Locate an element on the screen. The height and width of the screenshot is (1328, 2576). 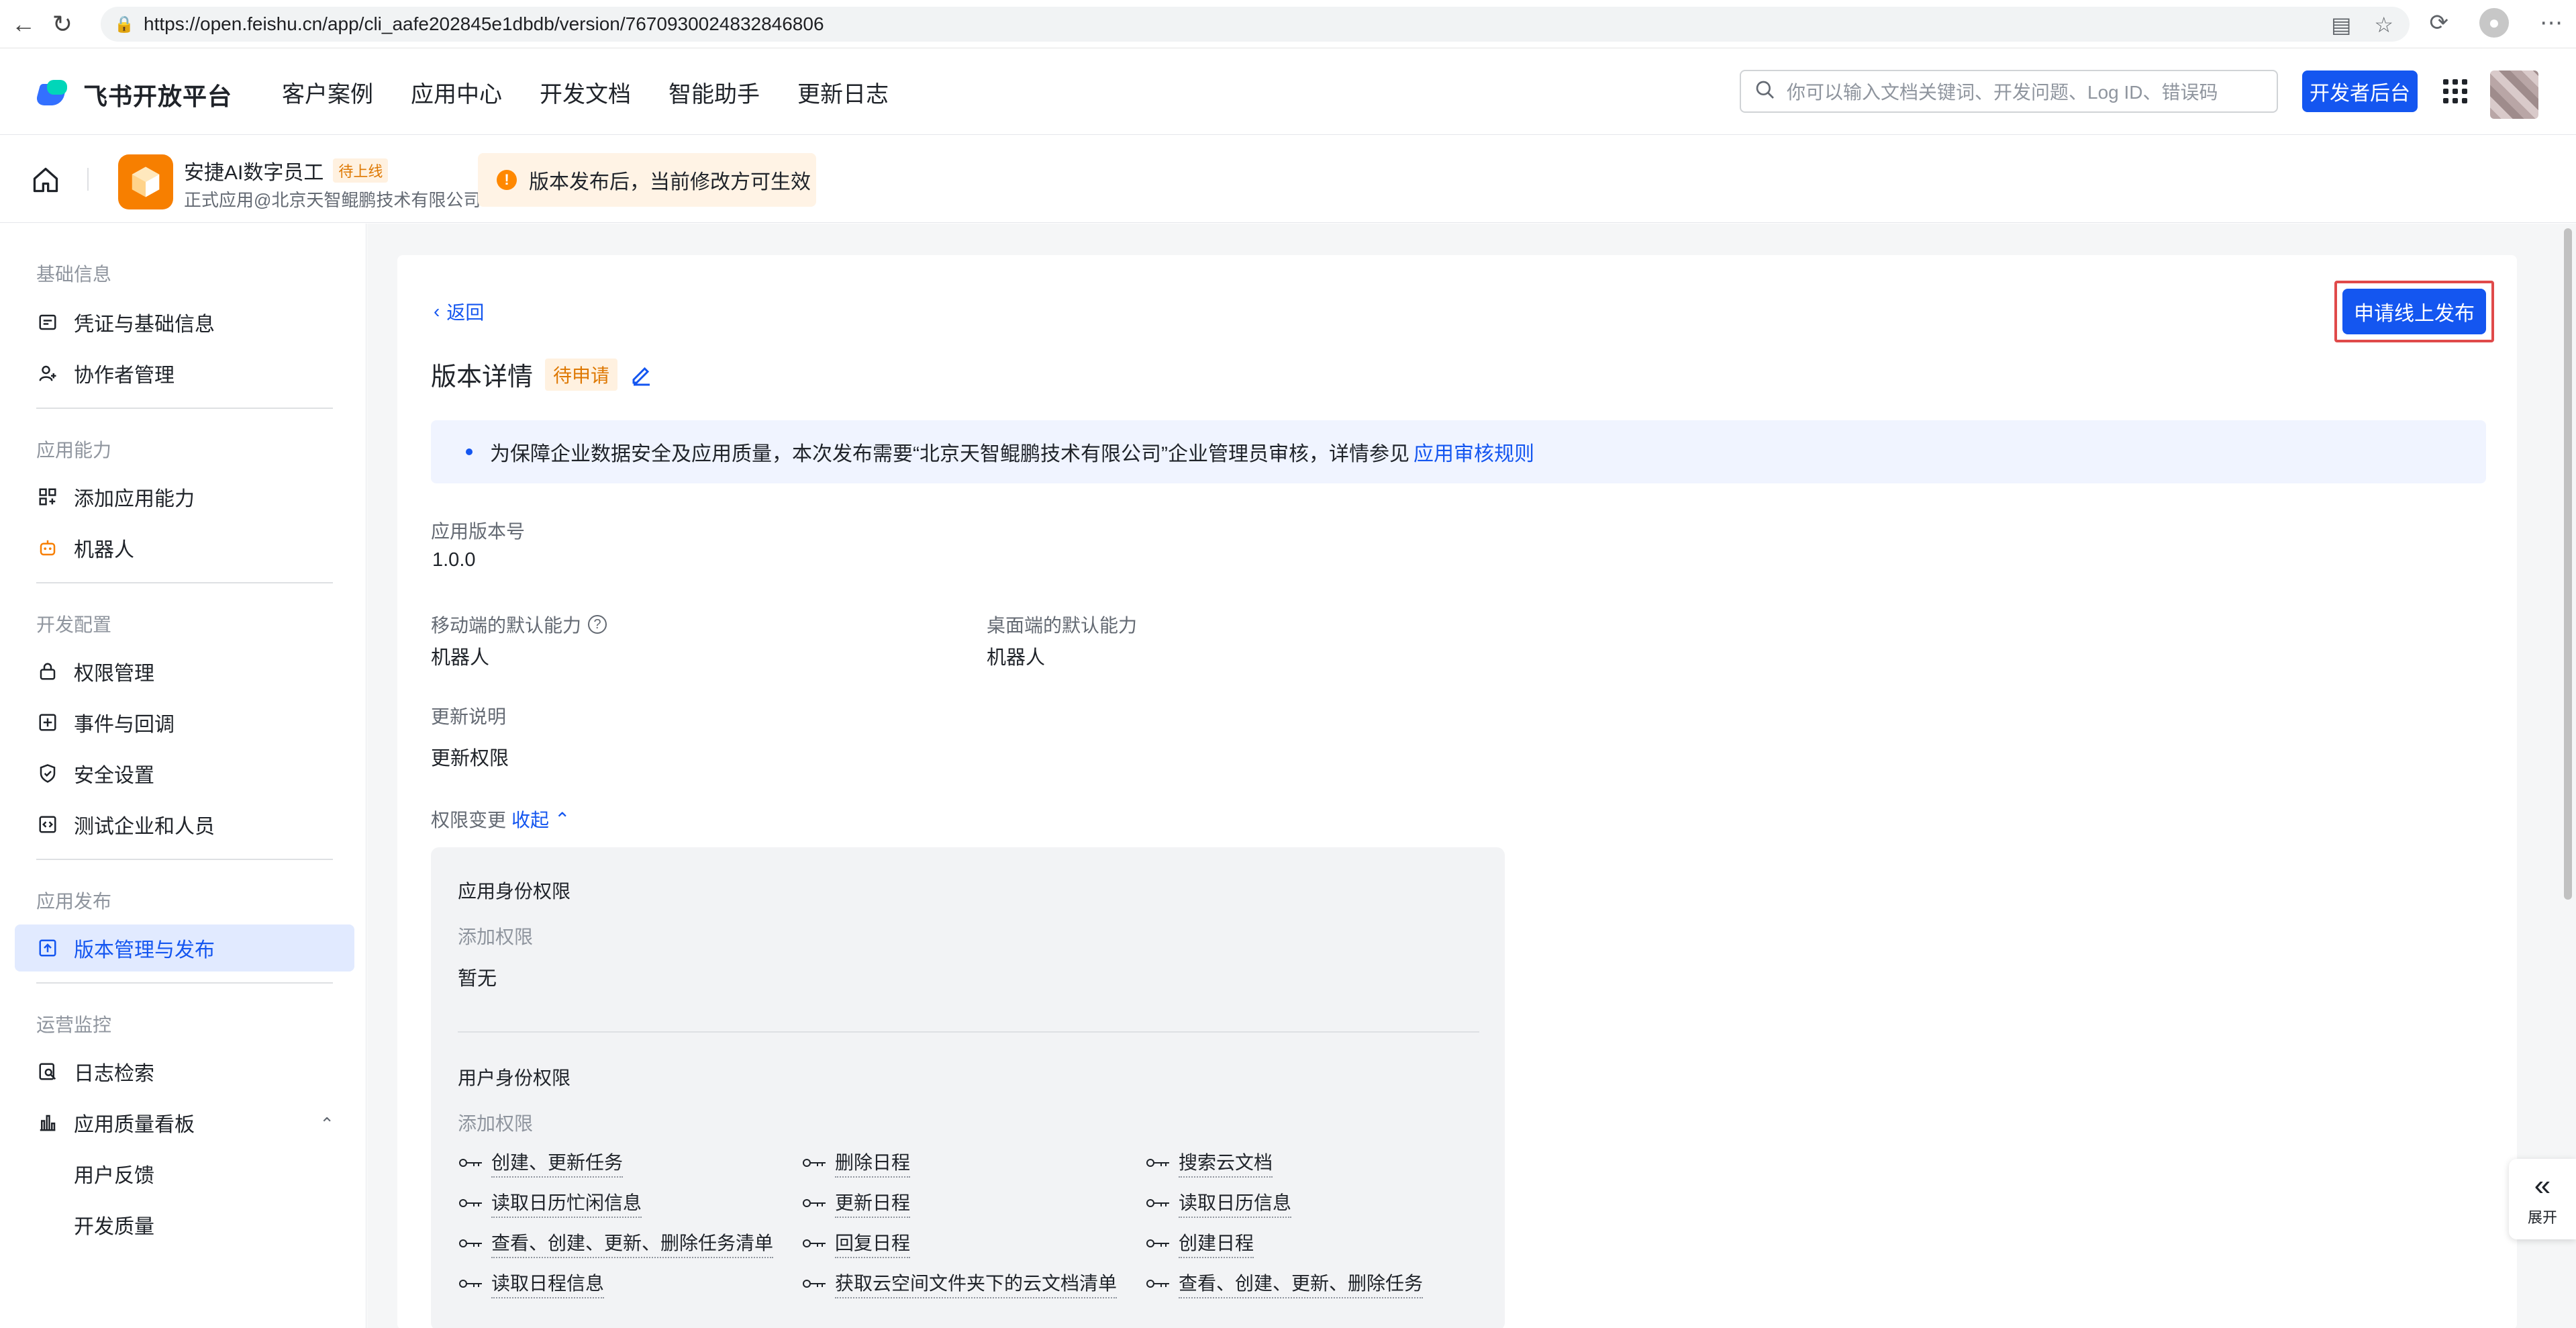
mobile-capability-value: 机器人 is located at coordinates (460, 658).